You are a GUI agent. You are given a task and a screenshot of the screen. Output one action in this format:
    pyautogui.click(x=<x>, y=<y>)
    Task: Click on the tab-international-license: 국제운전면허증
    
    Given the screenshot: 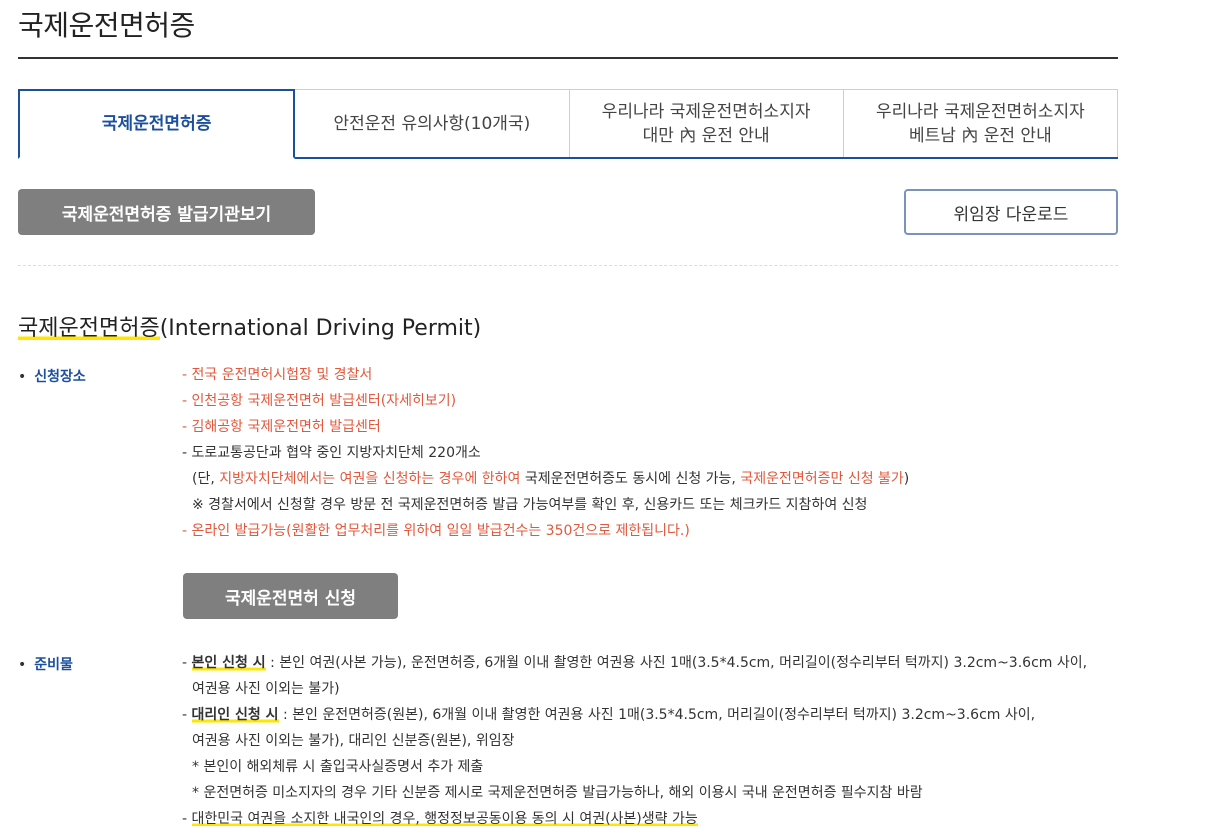 What is the action you would take?
    pyautogui.click(x=157, y=124)
    